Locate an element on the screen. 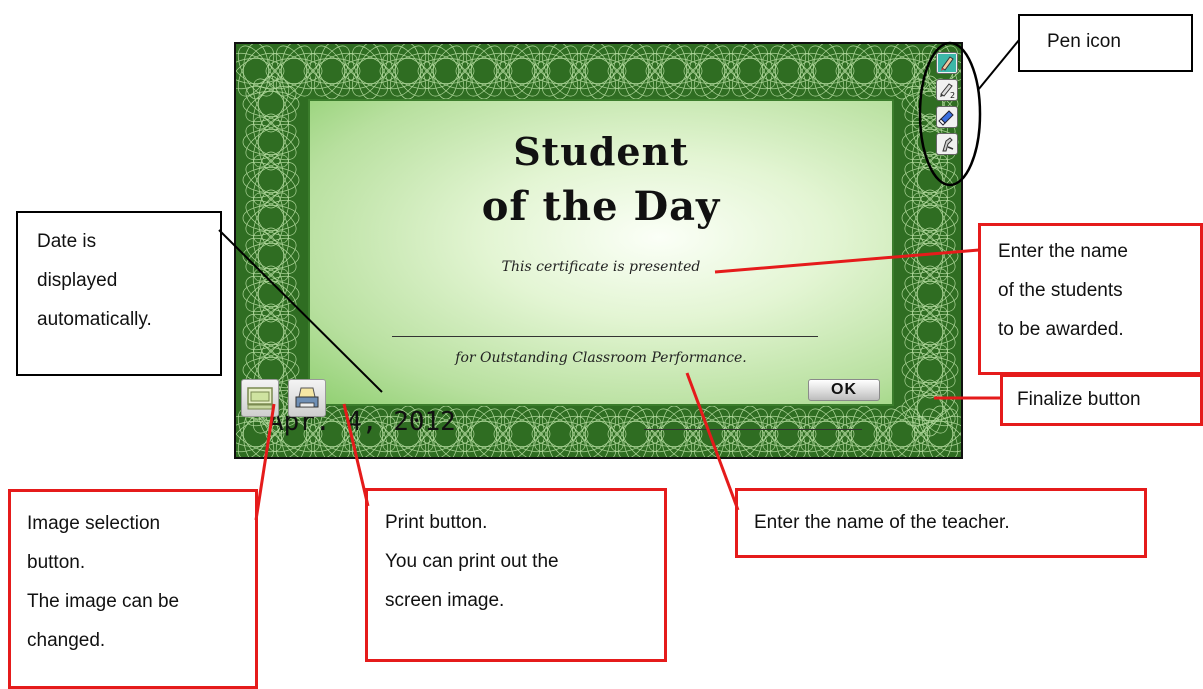 The width and height of the screenshot is (1203, 689). callout-image-selection-line: Image selection is located at coordinates (94, 523).